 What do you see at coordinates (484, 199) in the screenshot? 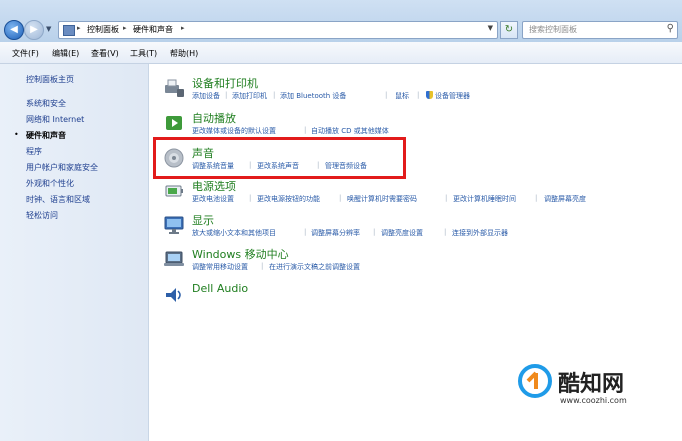
I see `link-sleep-time: 更改计算机睡眠时间` at bounding box center [484, 199].